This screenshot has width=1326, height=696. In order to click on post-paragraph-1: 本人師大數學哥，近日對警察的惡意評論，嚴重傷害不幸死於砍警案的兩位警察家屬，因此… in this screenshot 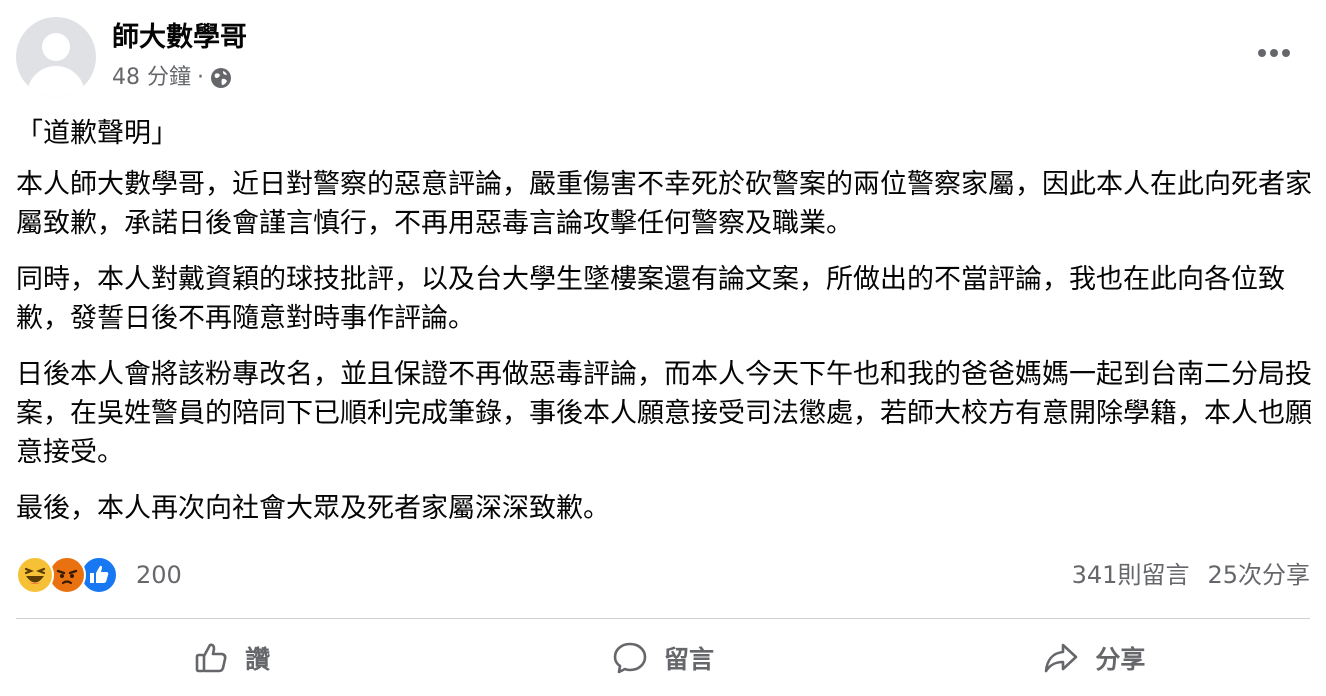, I will do `click(664, 204)`.